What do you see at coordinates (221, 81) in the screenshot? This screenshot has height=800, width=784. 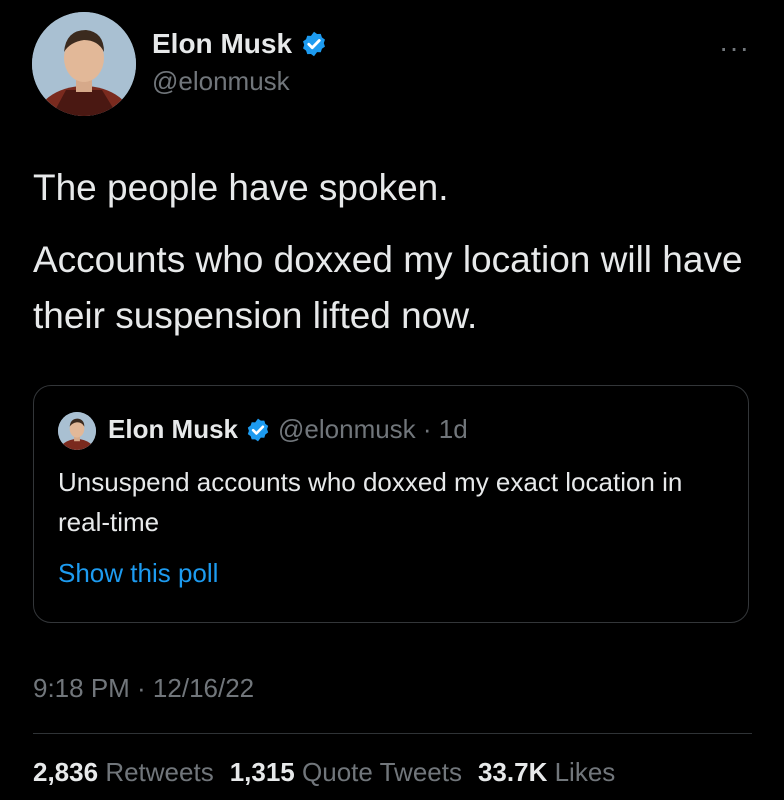 I see `author-handle: @elonmusk` at bounding box center [221, 81].